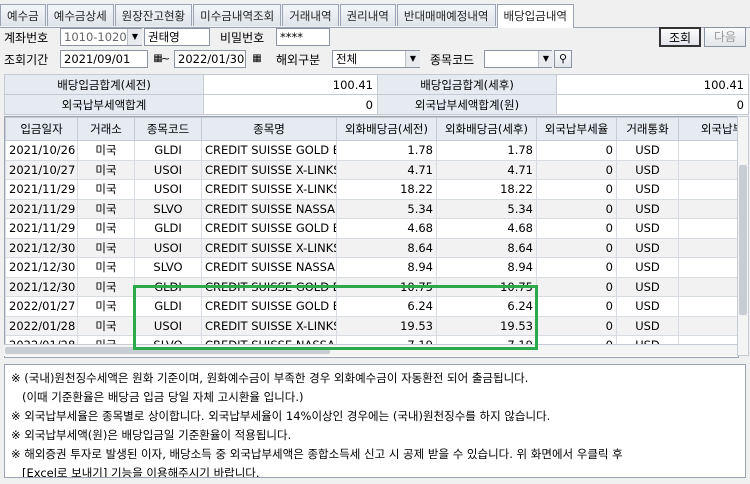 This screenshot has height=484, width=750. I want to click on note-line: ※ 외국납부세액(원)은 배당입금일 기준환율이 적용됩니다., so click(151, 435).